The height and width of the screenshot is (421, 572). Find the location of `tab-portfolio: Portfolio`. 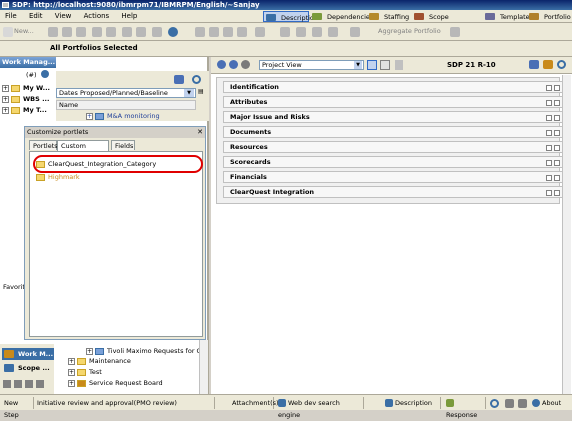

tab-portfolio: Portfolio is located at coordinates (549, 16).